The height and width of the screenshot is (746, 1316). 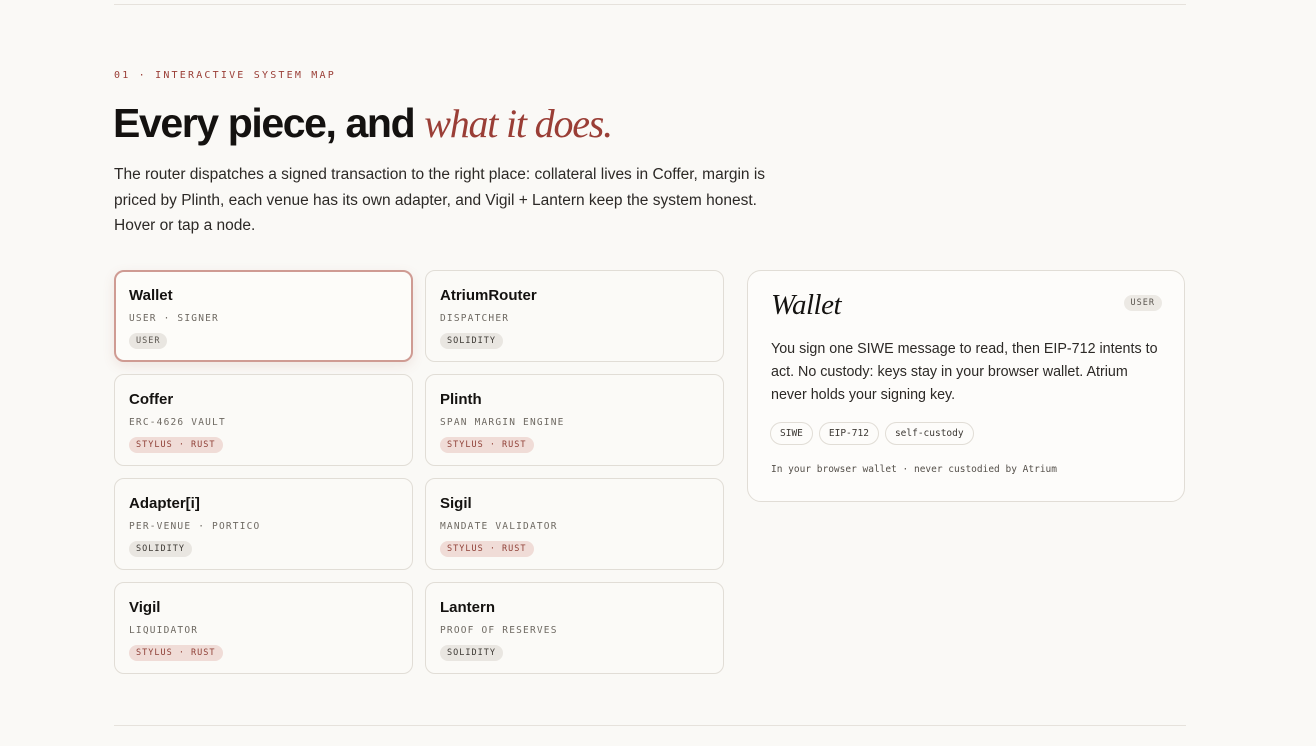 I want to click on node-role: LIQUIDATOR, so click(x=164, y=630).